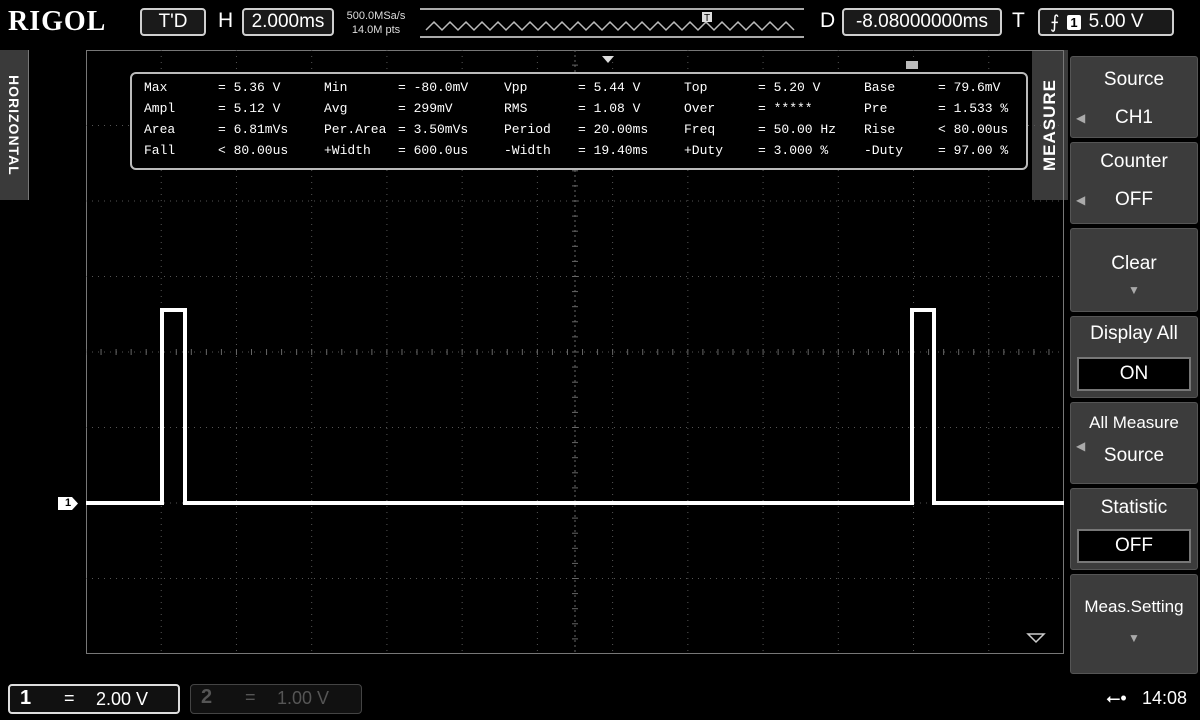  What do you see at coordinates (355, 129) in the screenshot?
I see `measurement-name: Per.Area` at bounding box center [355, 129].